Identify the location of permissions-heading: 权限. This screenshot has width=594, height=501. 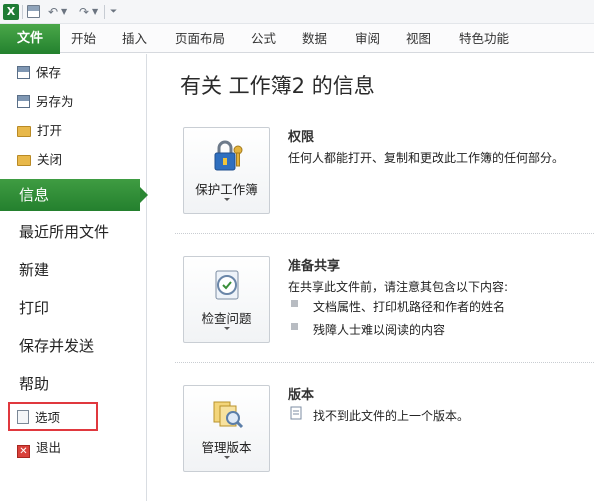
(301, 137).